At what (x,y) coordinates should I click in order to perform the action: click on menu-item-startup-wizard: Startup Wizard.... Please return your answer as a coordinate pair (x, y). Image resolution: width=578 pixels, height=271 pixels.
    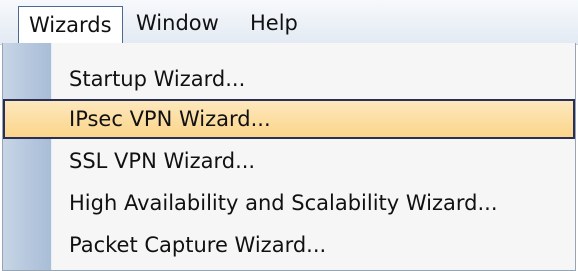
    Looking at the image, I should click on (289, 79).